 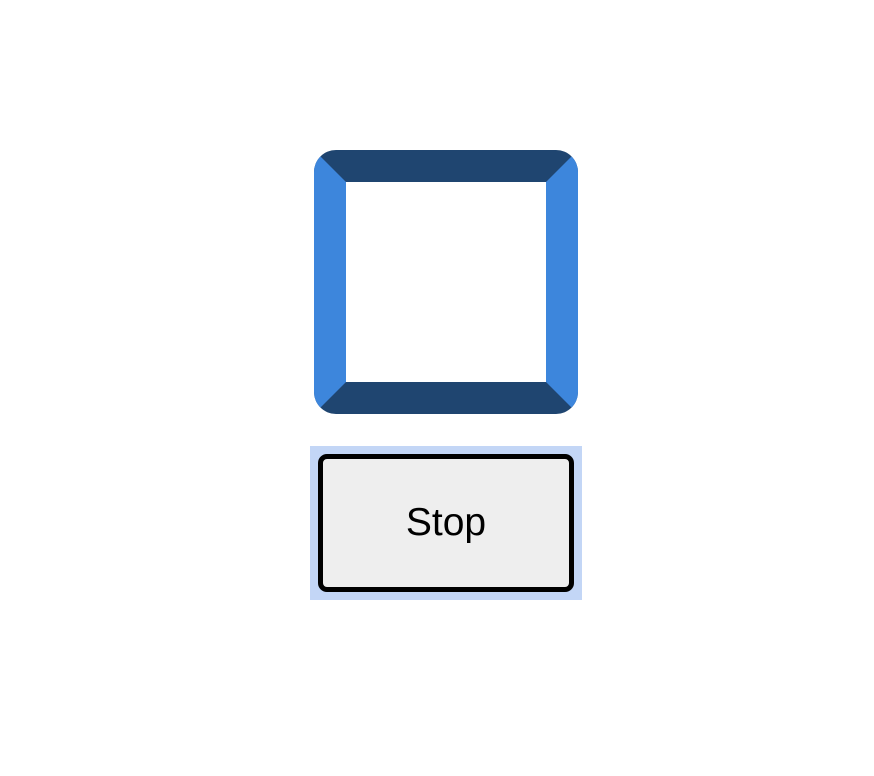 What do you see at coordinates (446, 282) in the screenshot?
I see `animated-square` at bounding box center [446, 282].